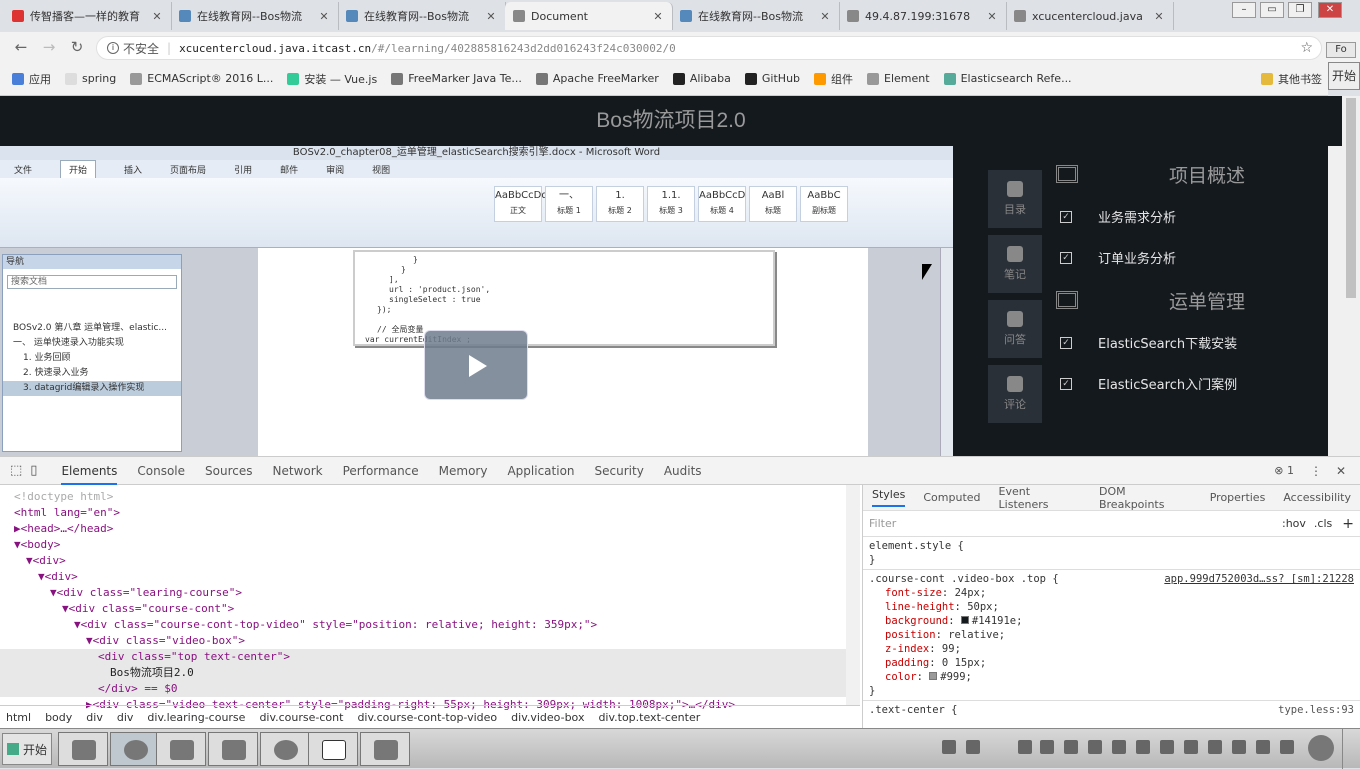 The image size is (1360, 769). I want to click on chapter-header: 运单管理, so click(1191, 300).